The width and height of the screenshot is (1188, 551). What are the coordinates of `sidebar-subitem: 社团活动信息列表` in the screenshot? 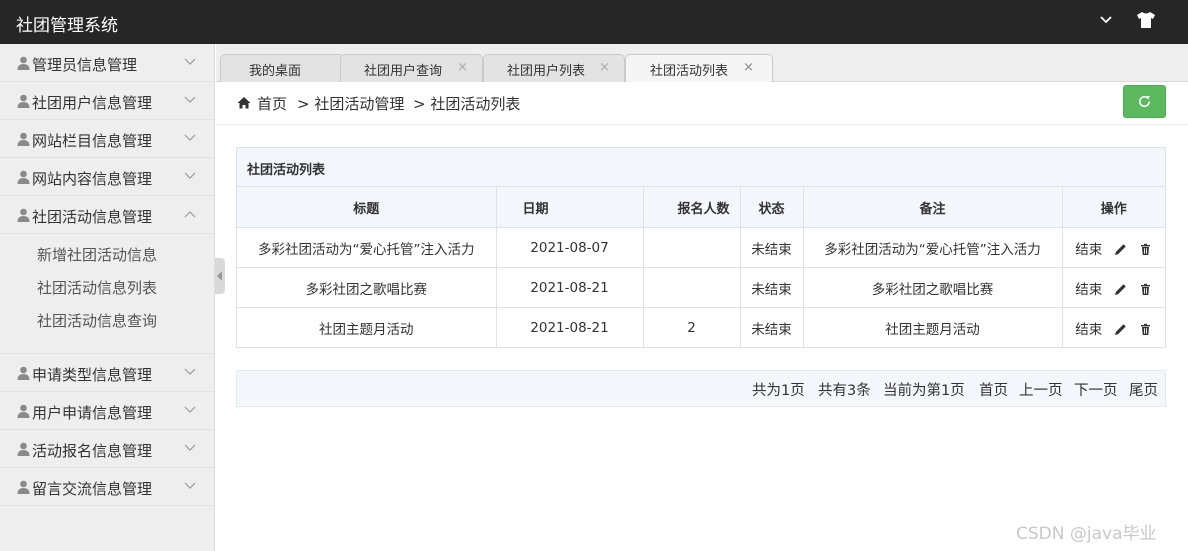 It's located at (97, 287).